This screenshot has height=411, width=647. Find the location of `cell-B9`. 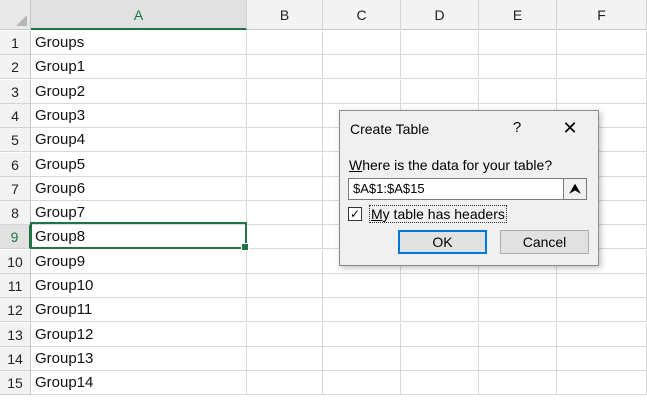

cell-B9 is located at coordinates (285, 237).